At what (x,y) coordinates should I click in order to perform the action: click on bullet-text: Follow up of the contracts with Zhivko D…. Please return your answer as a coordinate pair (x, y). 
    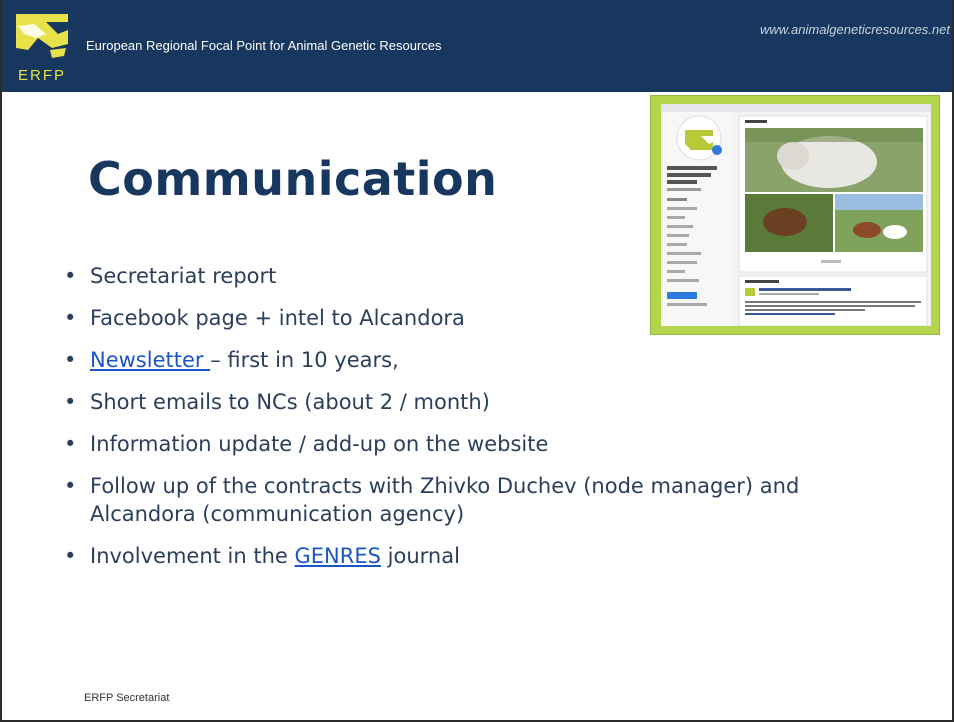
    Looking at the image, I should click on (445, 500).